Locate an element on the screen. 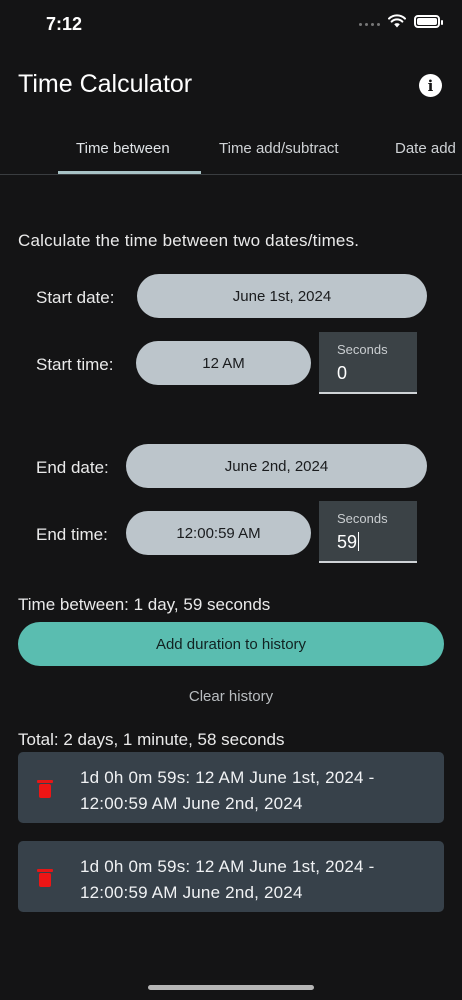  end-seconds-value-wrap: 59 is located at coordinates (348, 542).